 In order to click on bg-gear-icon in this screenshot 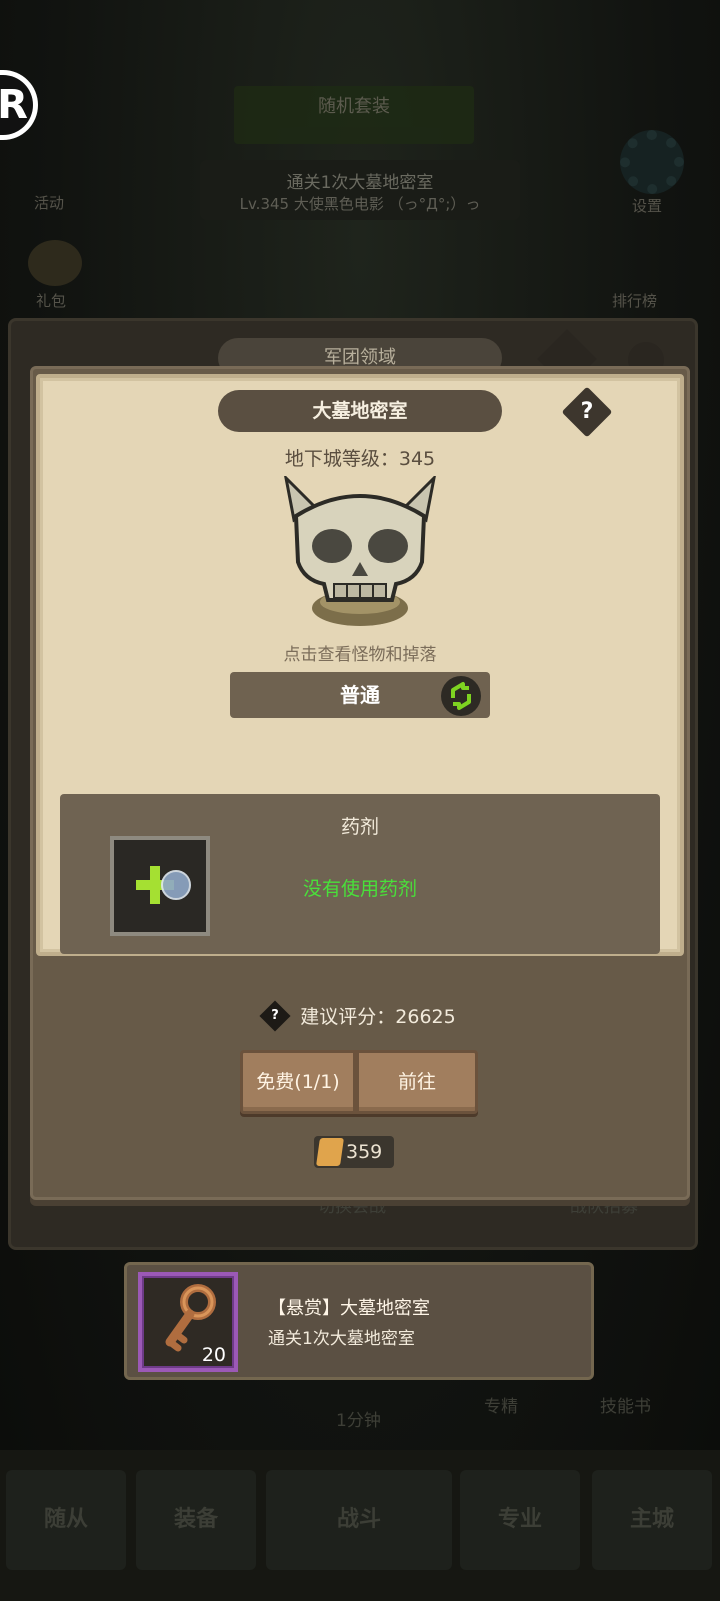, I will do `click(652, 162)`.